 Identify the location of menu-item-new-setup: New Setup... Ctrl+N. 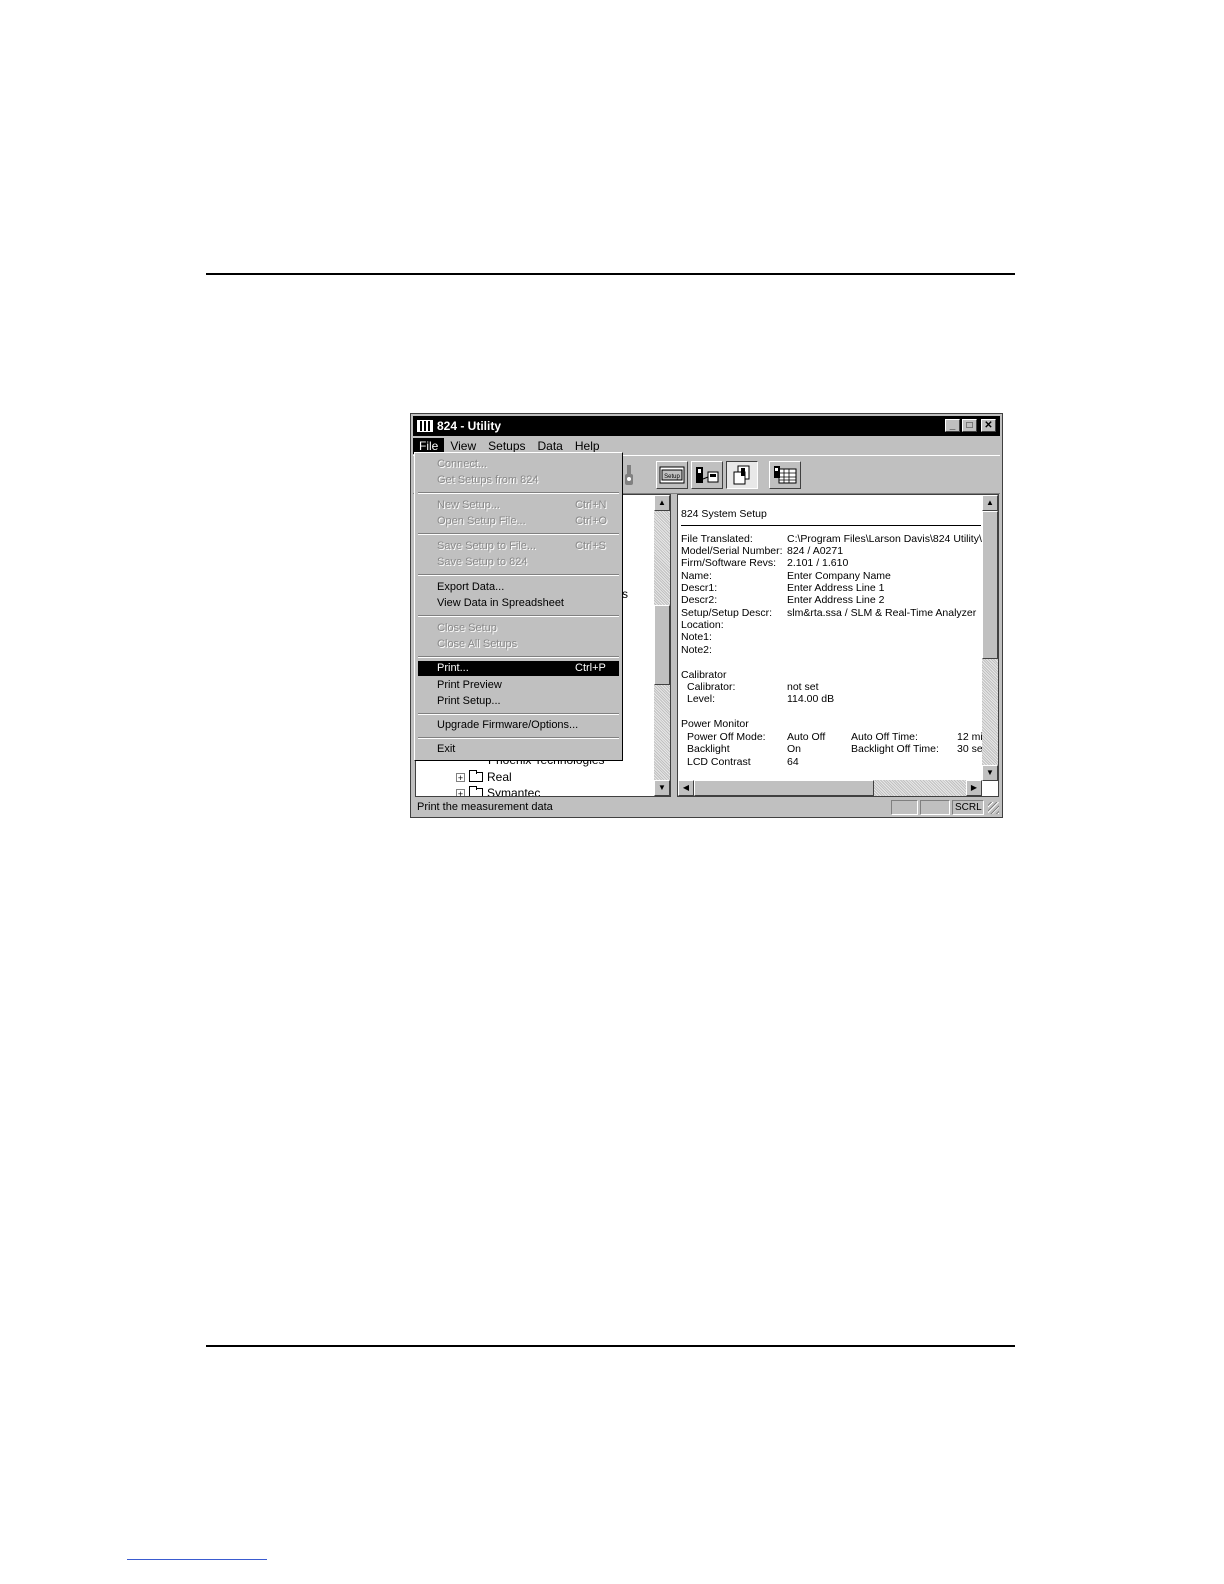
(518, 505).